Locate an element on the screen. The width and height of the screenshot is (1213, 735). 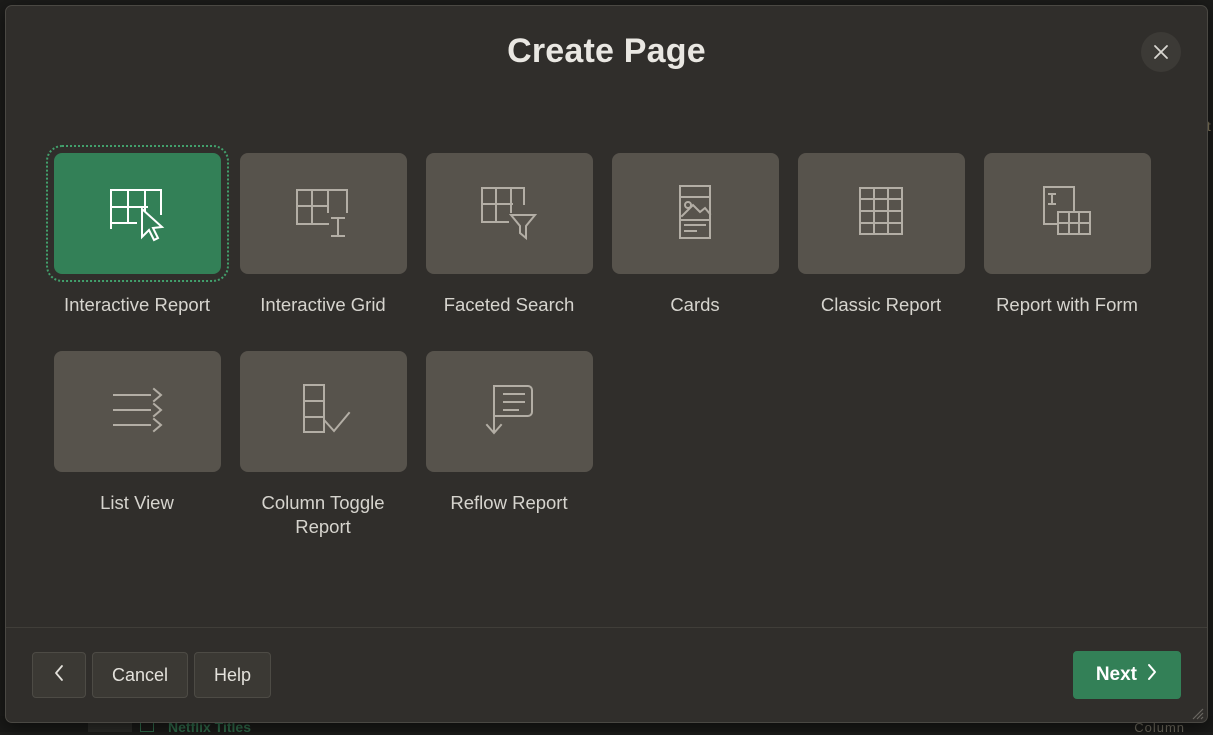
page-type-label: Classic Report is located at coordinates (881, 305).